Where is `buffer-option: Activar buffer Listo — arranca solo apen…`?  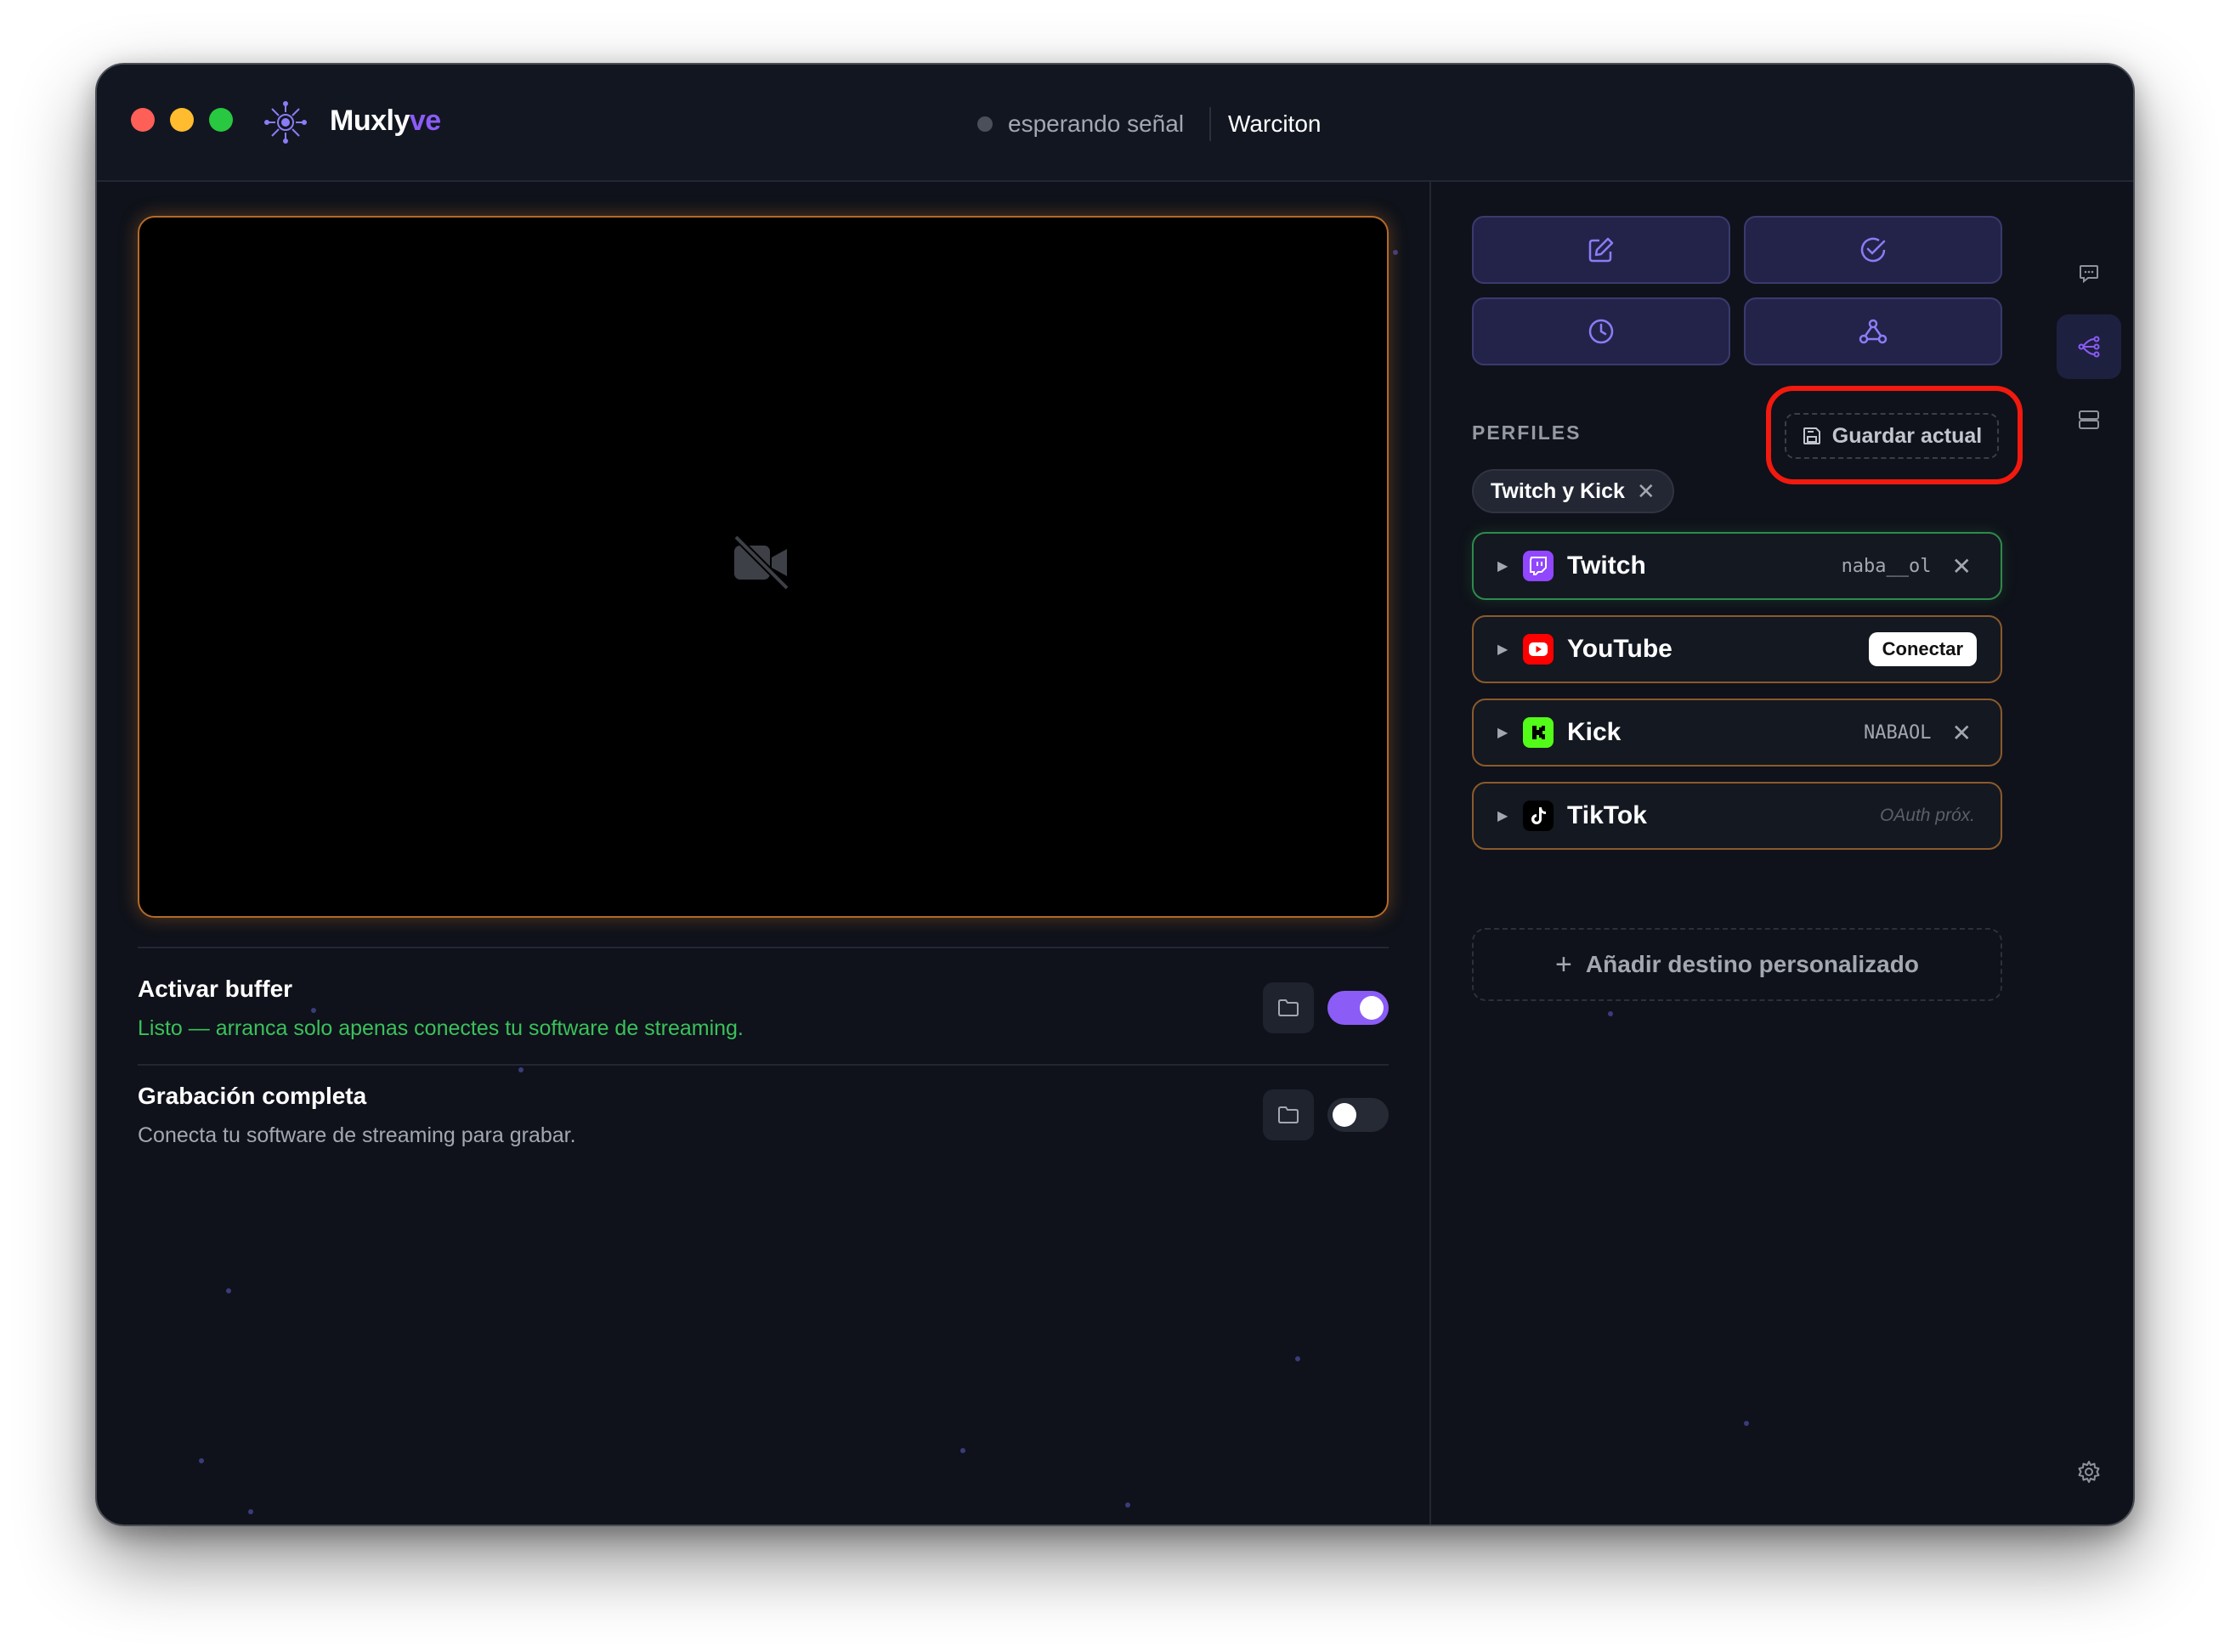
buffer-option: Activar buffer Listo — arranca solo apen… is located at coordinates (763, 1009).